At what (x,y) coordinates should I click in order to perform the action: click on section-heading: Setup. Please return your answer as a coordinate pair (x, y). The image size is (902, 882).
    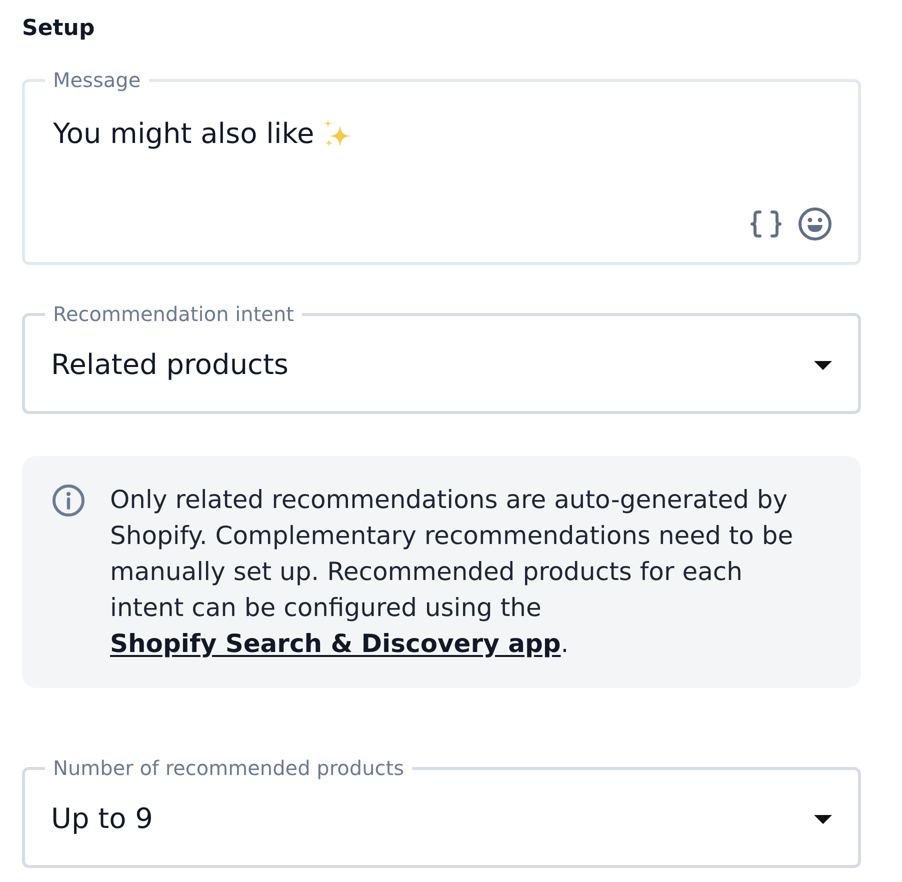
    Looking at the image, I should click on (58, 29).